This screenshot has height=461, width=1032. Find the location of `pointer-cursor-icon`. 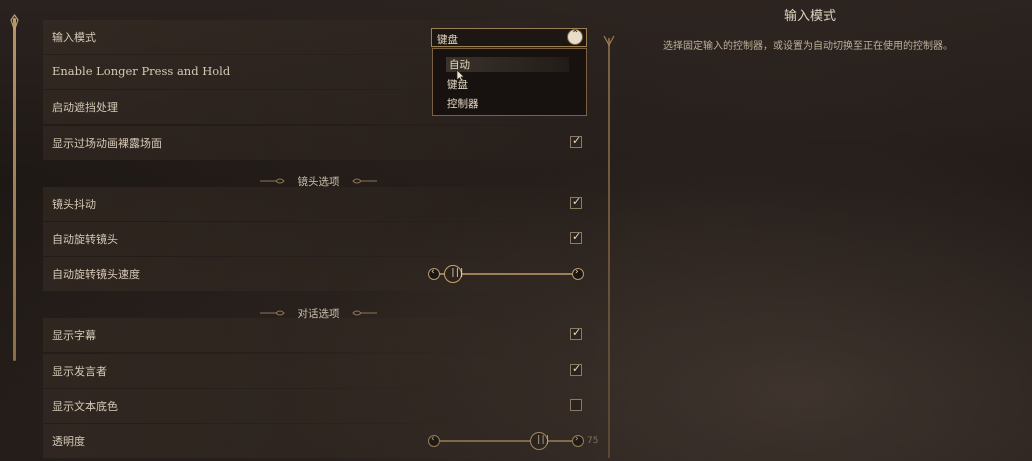

pointer-cursor-icon is located at coordinates (460, 76).